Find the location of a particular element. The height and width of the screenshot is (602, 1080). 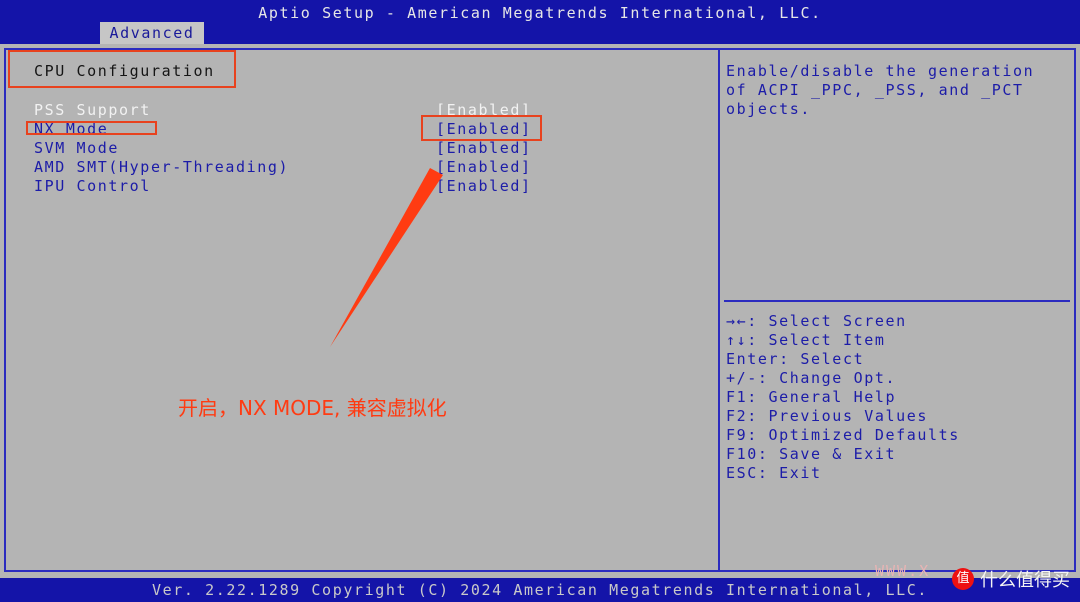

annotation-text: 开启，NX MODE, 兼容虚拟化 is located at coordinates (312, 408).